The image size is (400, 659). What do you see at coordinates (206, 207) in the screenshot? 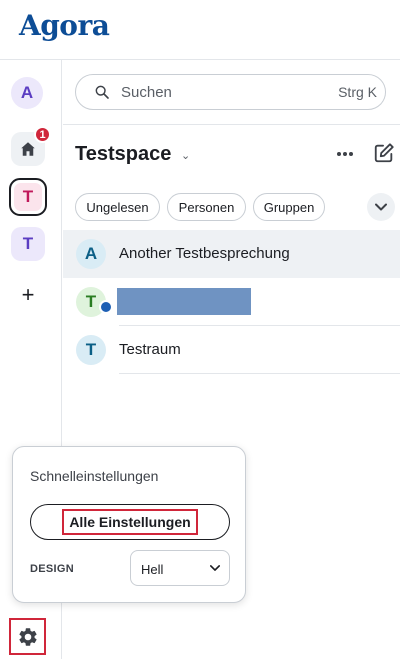
I see `filter-people: Personen` at bounding box center [206, 207].